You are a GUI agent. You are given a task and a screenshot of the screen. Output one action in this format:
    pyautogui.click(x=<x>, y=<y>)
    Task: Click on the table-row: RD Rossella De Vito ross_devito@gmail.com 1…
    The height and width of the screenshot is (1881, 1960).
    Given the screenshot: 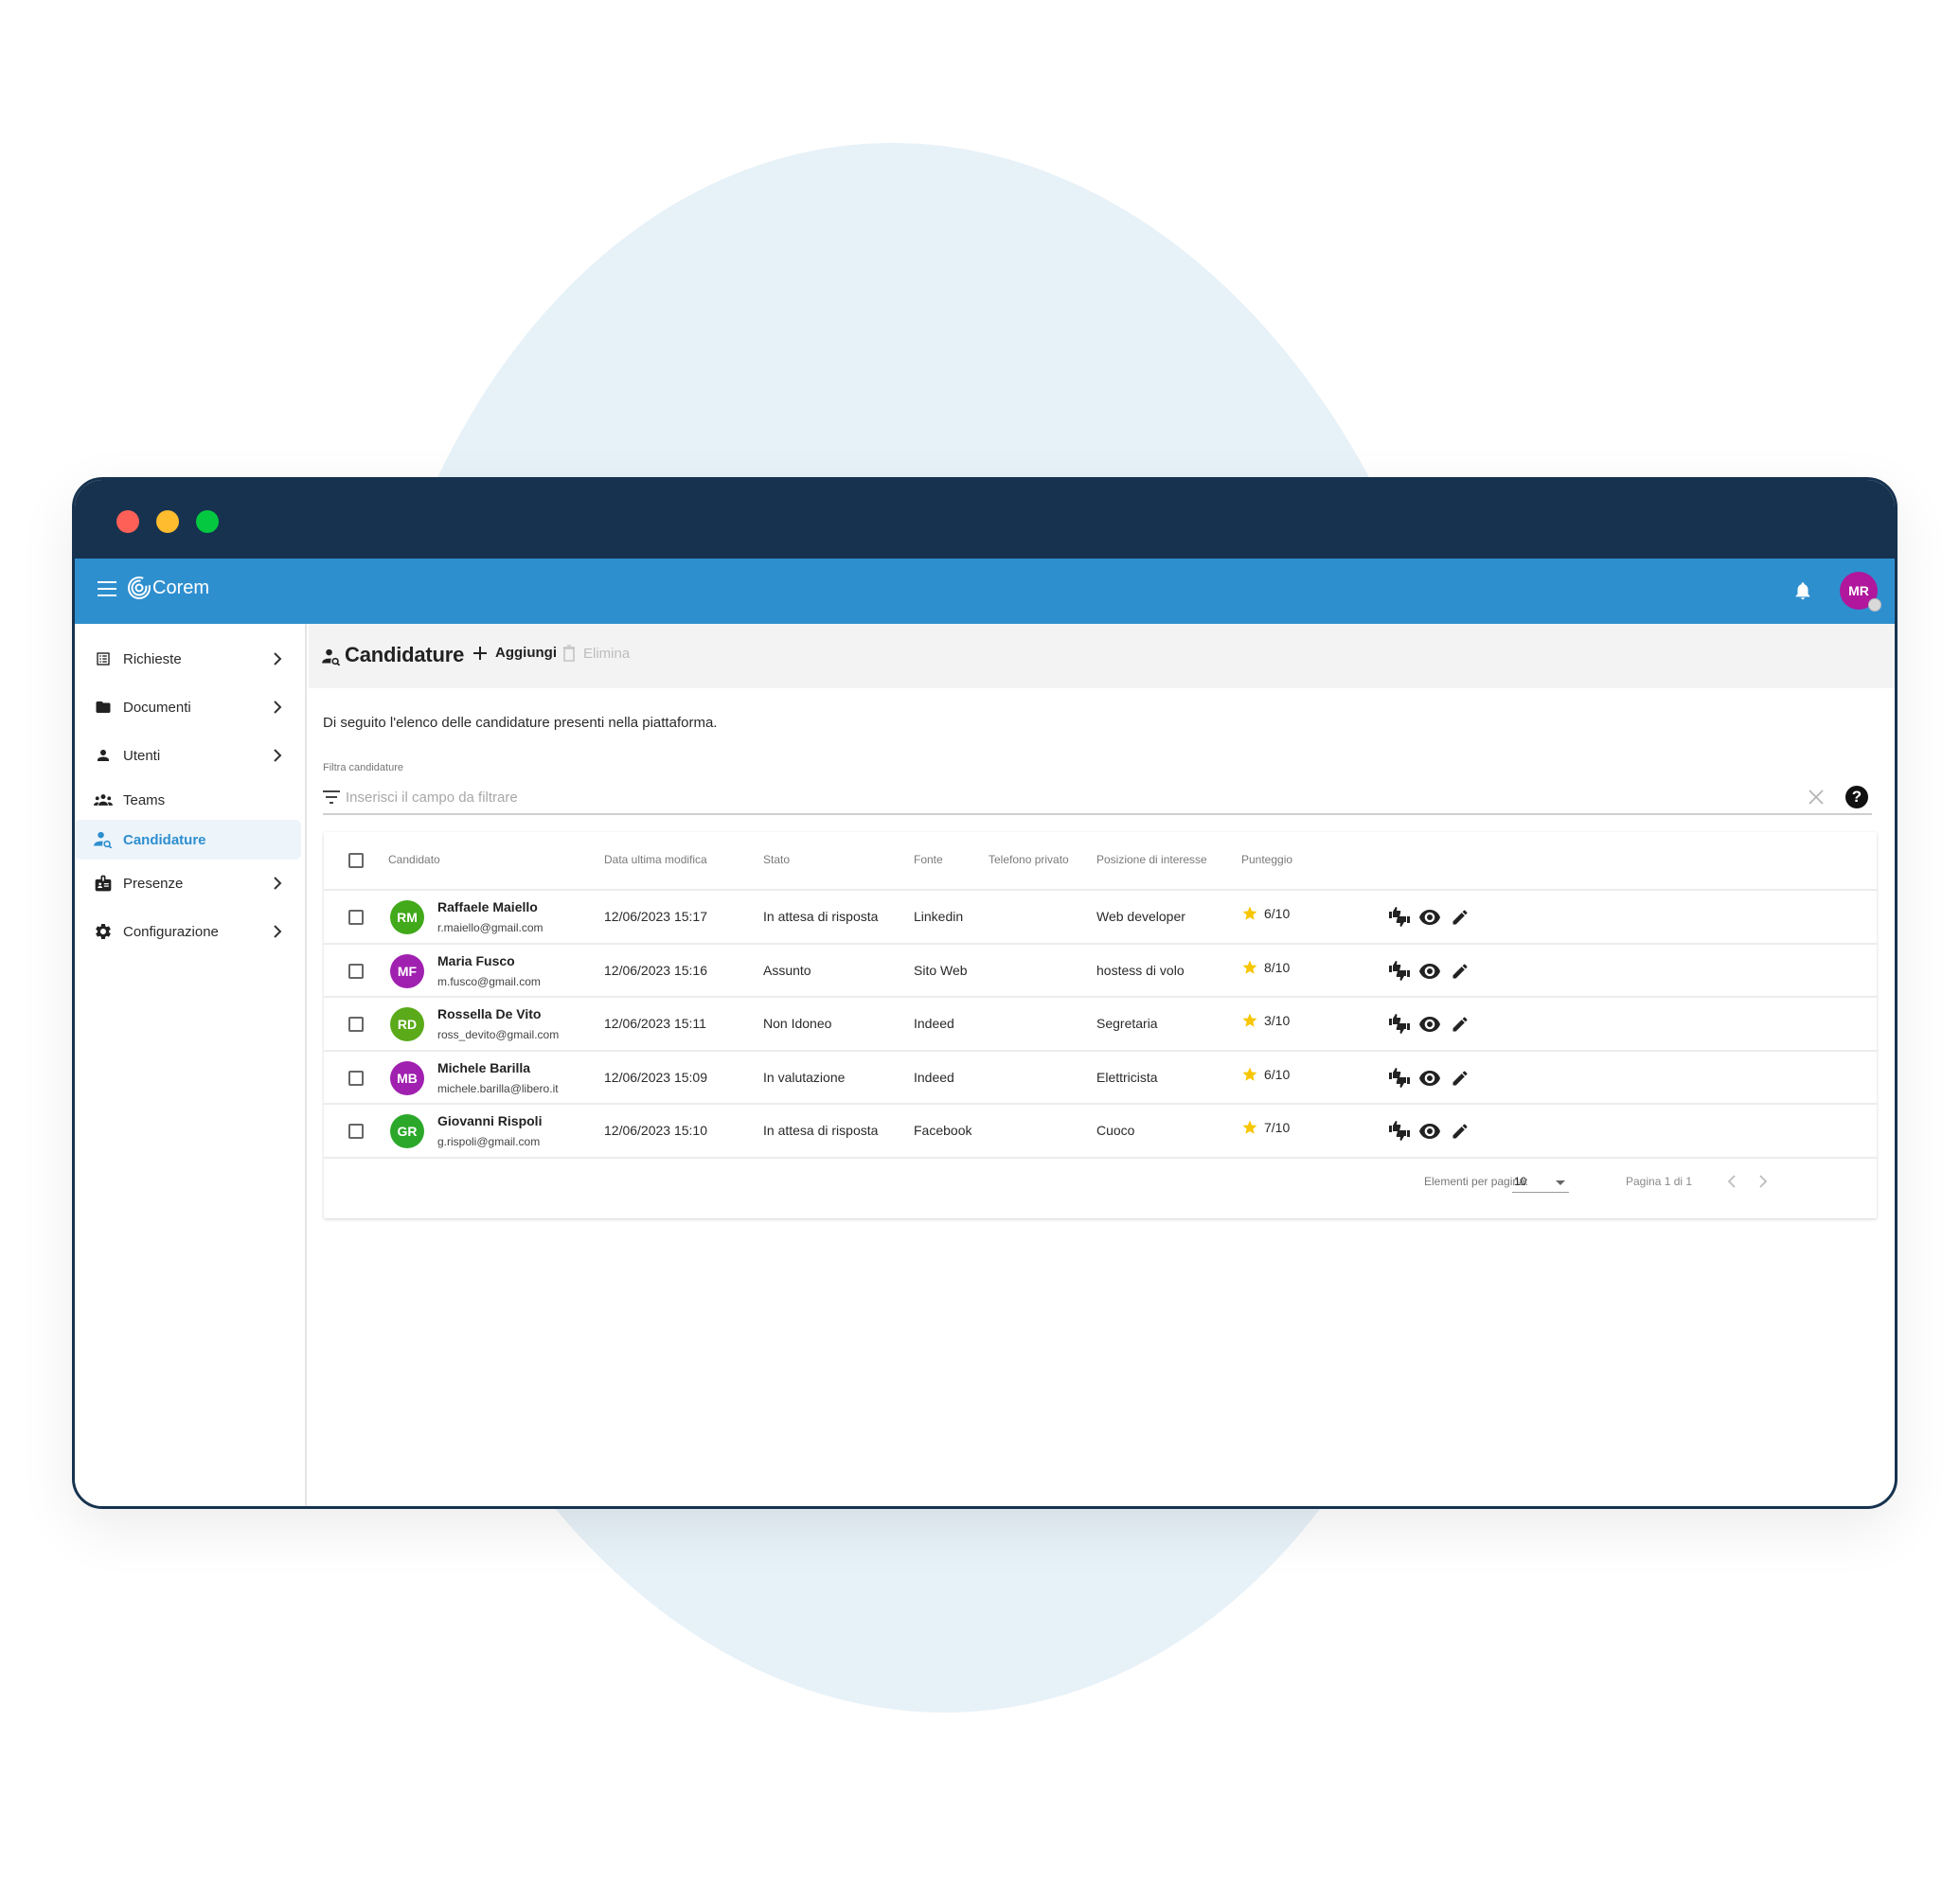 What is the action you would take?
    pyautogui.click(x=1100, y=1025)
    